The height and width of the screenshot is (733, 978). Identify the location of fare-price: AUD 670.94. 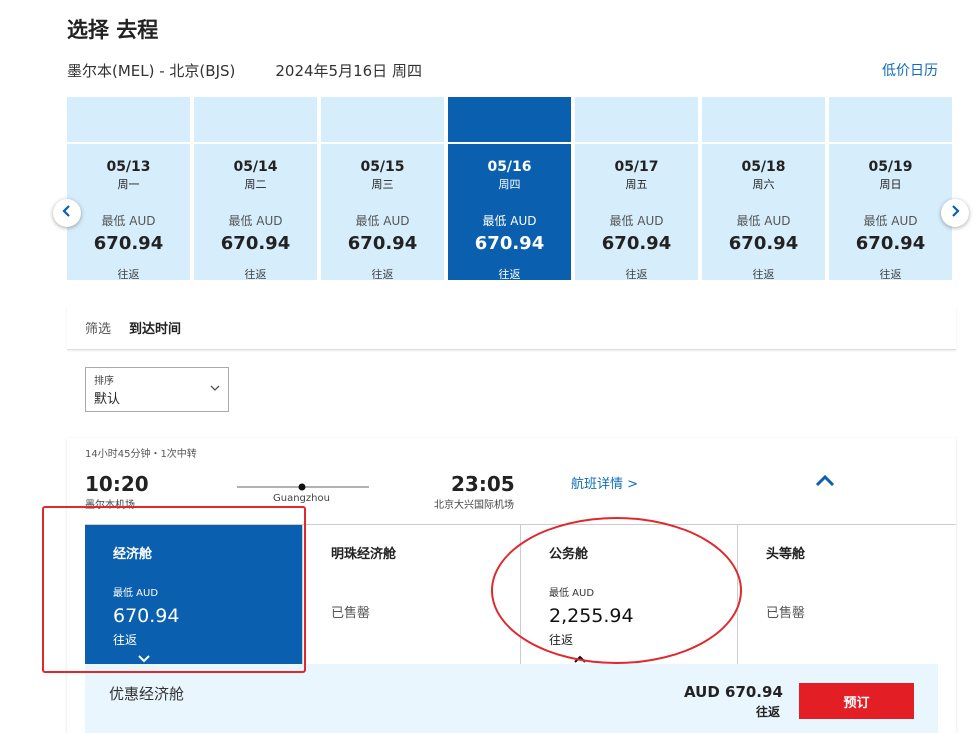
(733, 692).